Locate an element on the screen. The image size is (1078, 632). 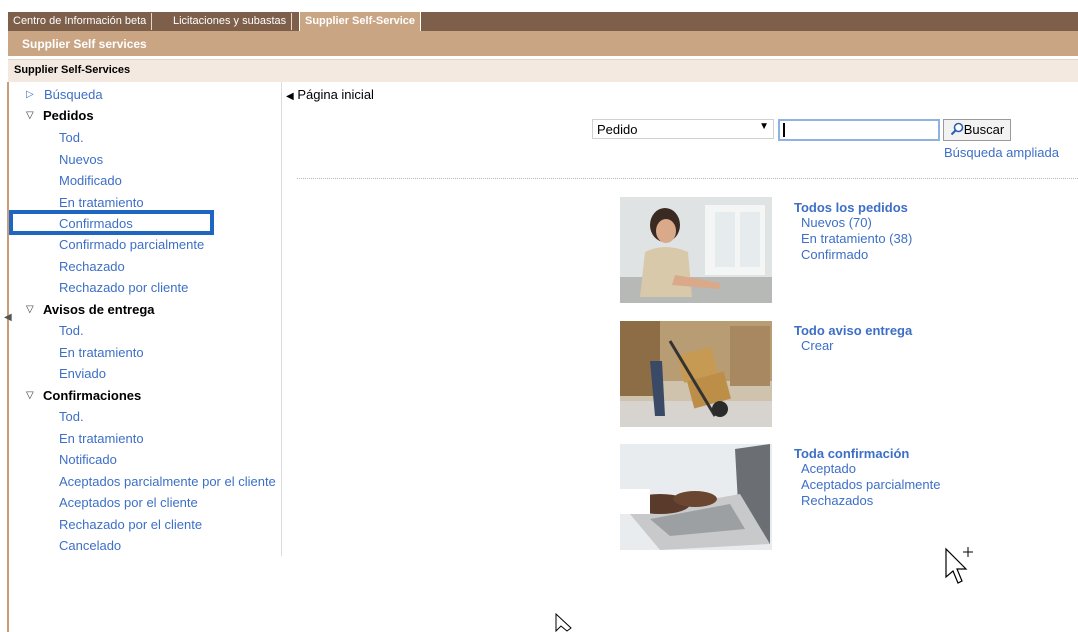
sidebar-item-pedidos-modificado: Modificado is located at coordinates (90, 180).